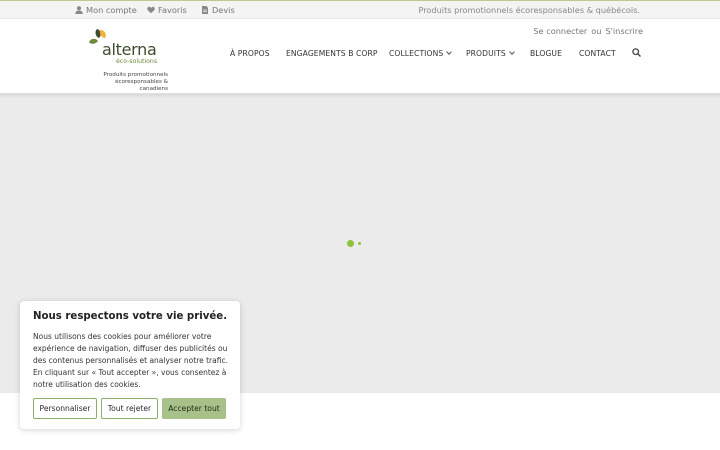 The width and height of the screenshot is (720, 450). What do you see at coordinates (350, 243) in the screenshot?
I see `loading-dot-large` at bounding box center [350, 243].